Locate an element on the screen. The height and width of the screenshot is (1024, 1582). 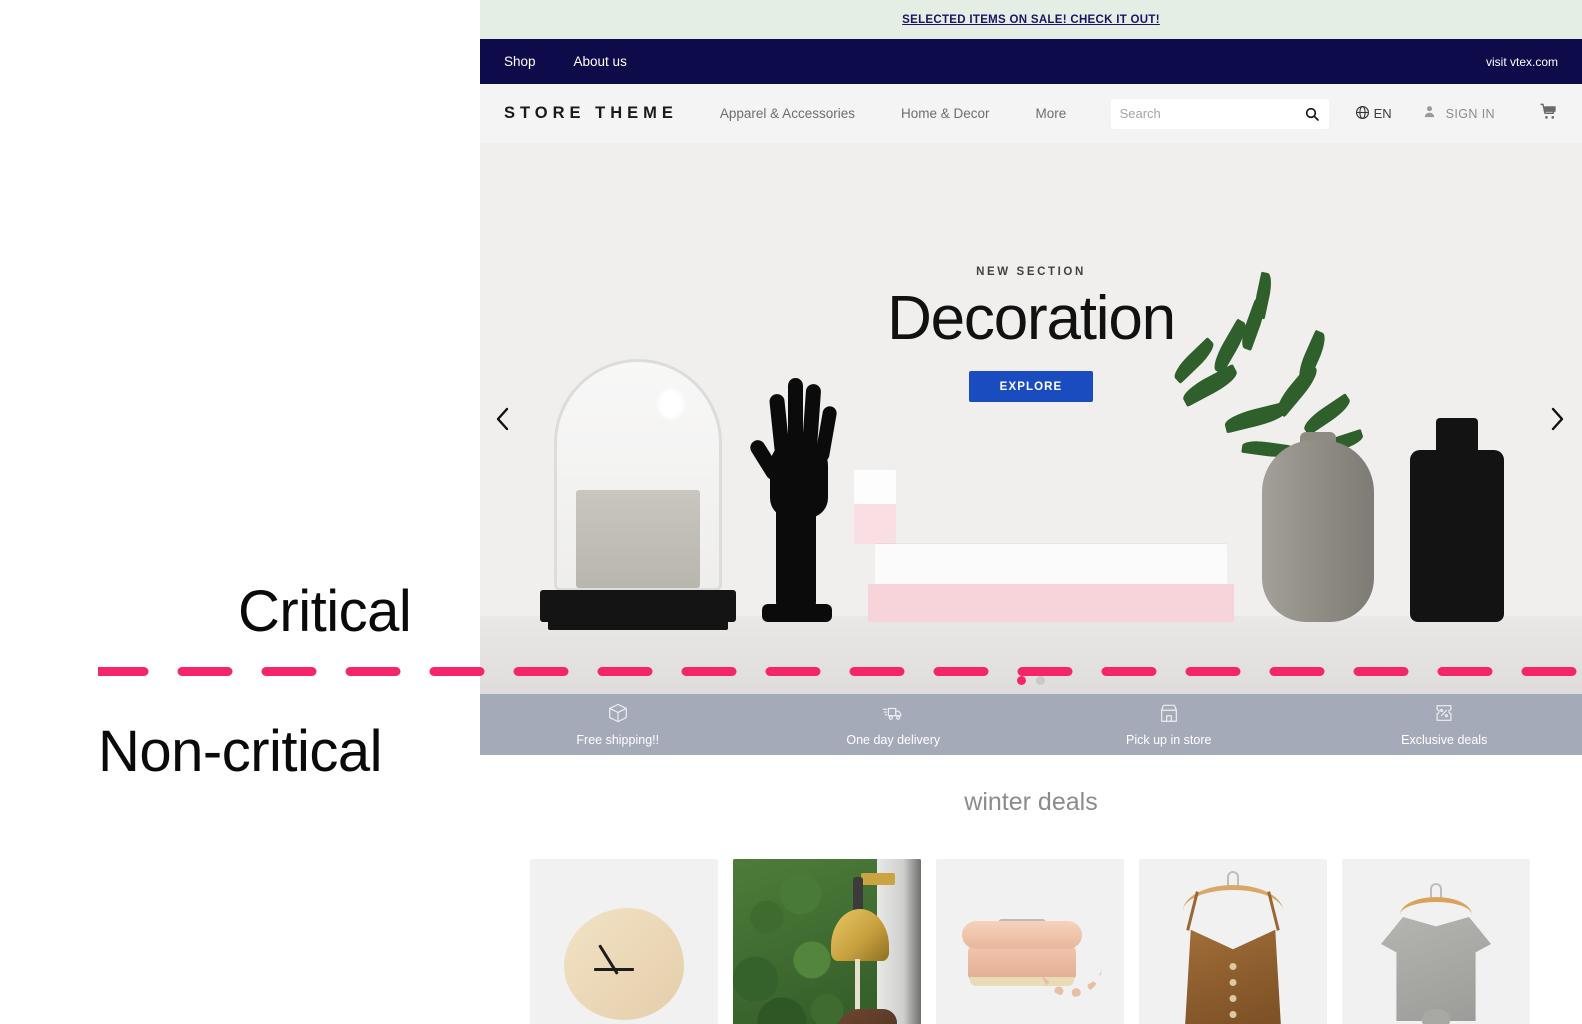
benefit-pick-up-in-store: Pick up in store is located at coordinates (1169, 724).